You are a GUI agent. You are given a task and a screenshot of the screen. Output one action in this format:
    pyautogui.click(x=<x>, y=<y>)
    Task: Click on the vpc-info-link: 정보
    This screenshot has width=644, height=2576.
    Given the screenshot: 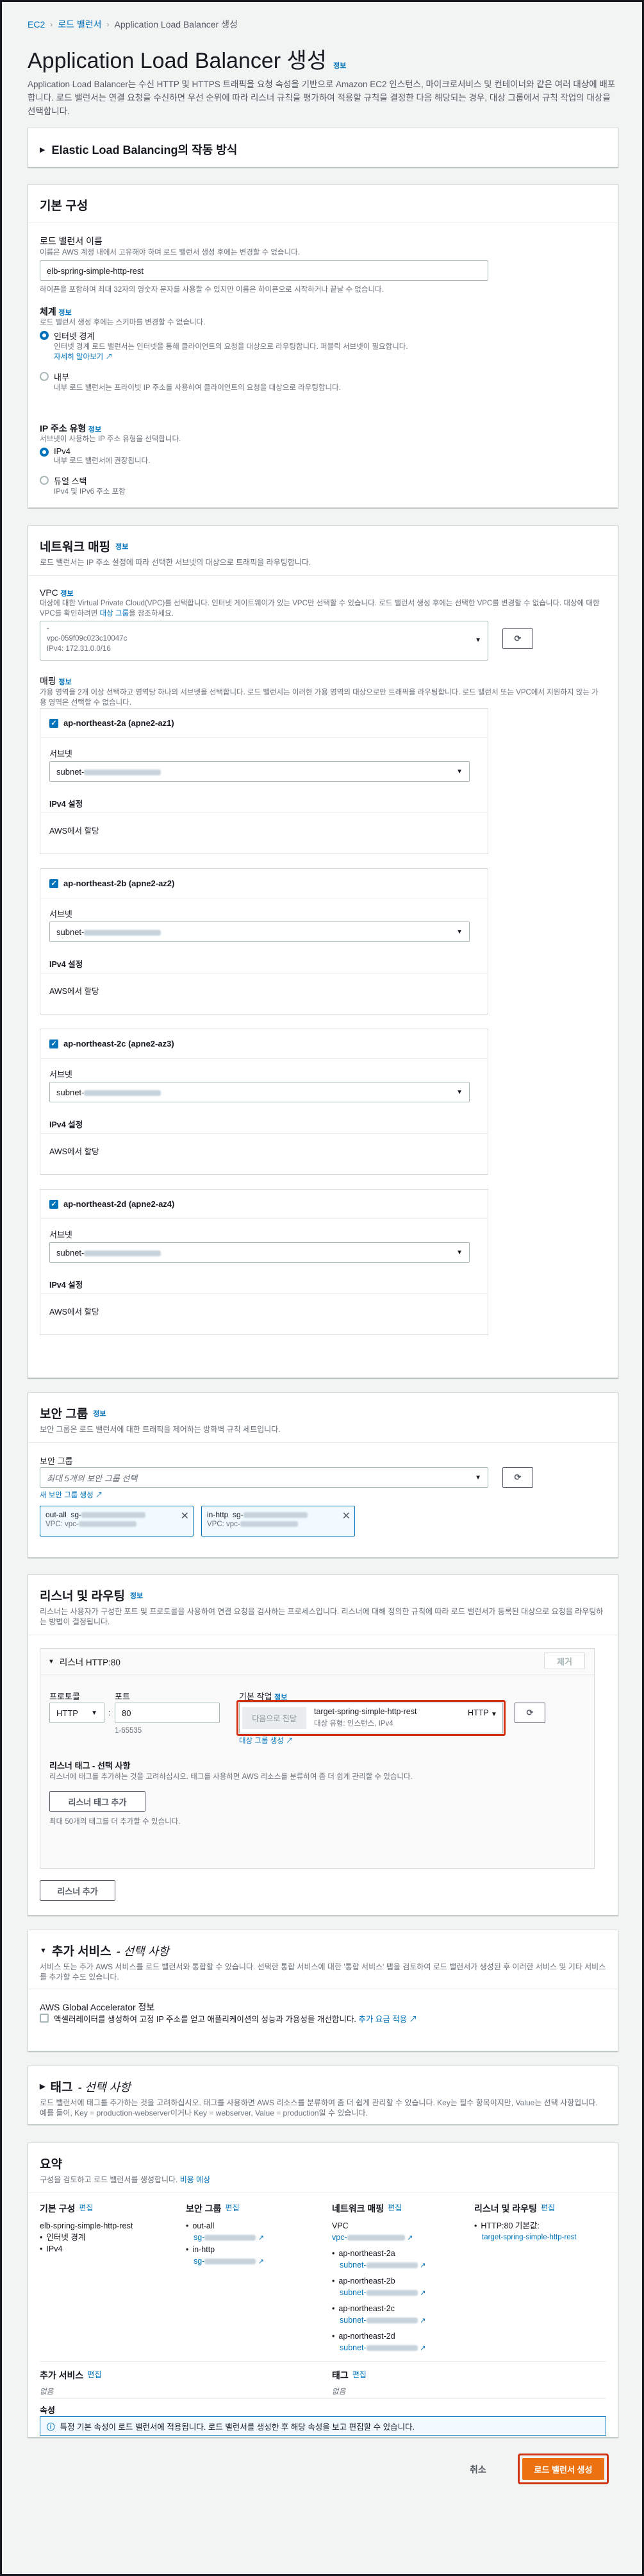 What is the action you would take?
    pyautogui.click(x=66, y=594)
    